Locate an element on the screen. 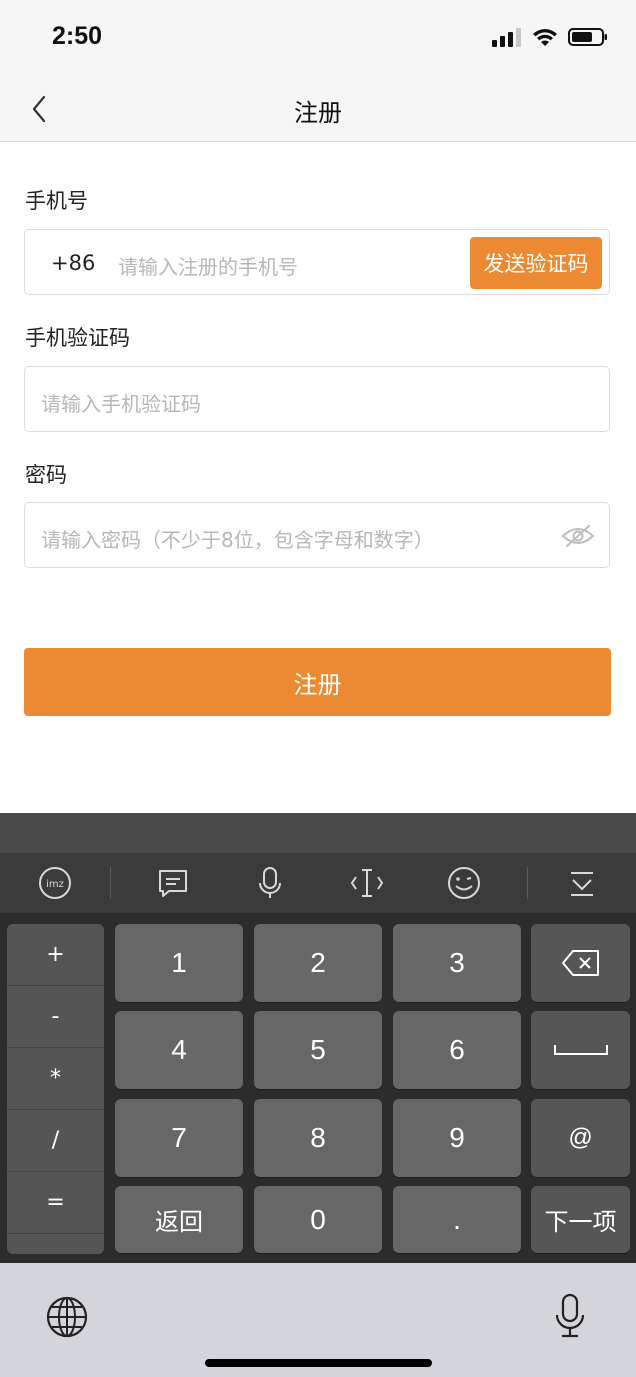  password-label: 密码 is located at coordinates (46, 475).